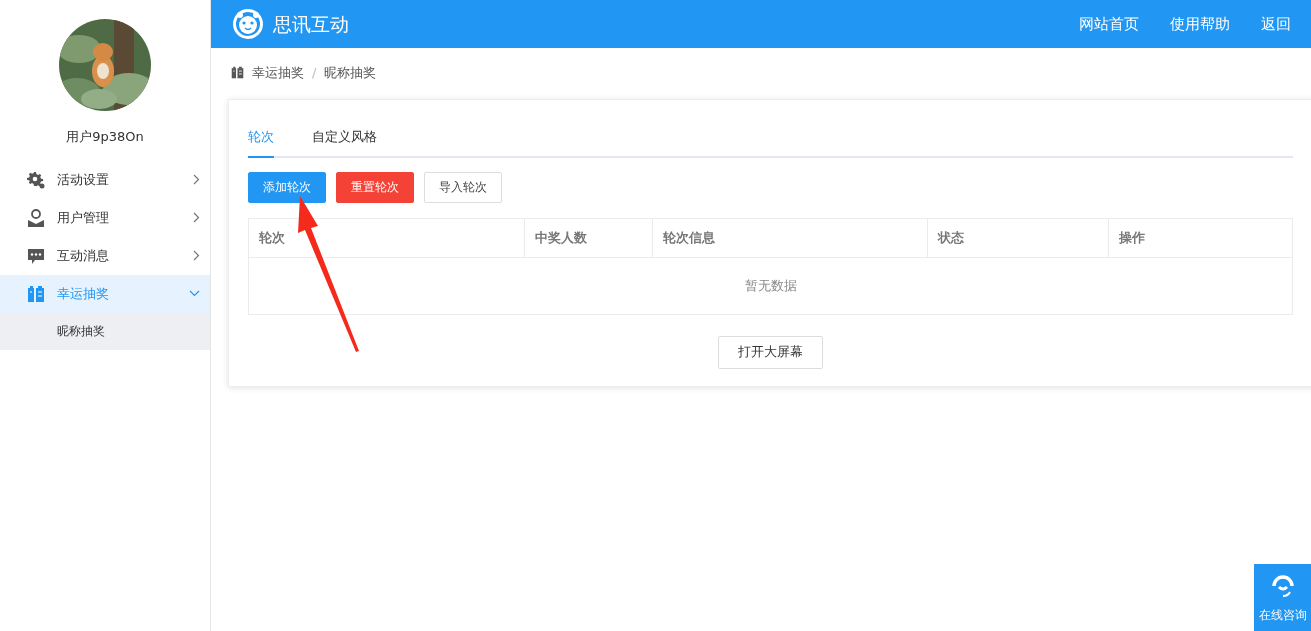 The width and height of the screenshot is (1311, 631). What do you see at coordinates (105, 217) in the screenshot?
I see `sidebar-item: 用户管理` at bounding box center [105, 217].